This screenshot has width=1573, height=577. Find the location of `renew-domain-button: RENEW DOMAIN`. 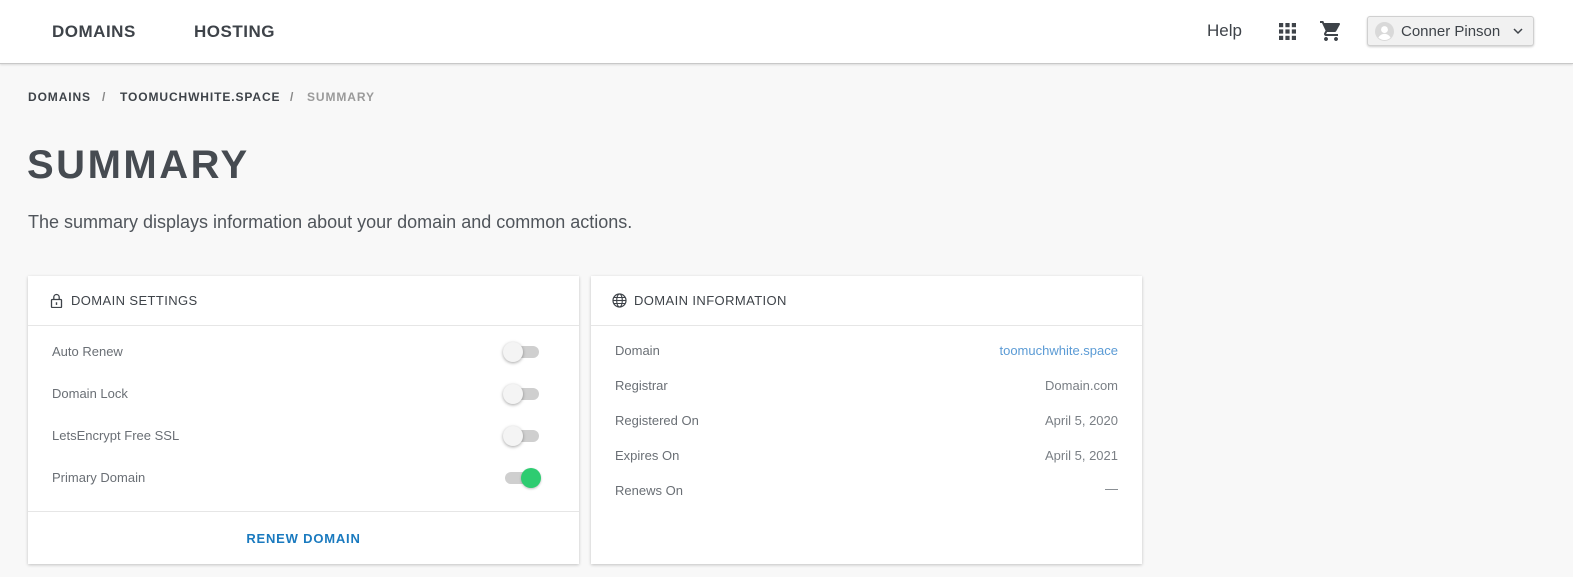

renew-domain-button: RENEW DOMAIN is located at coordinates (303, 538).